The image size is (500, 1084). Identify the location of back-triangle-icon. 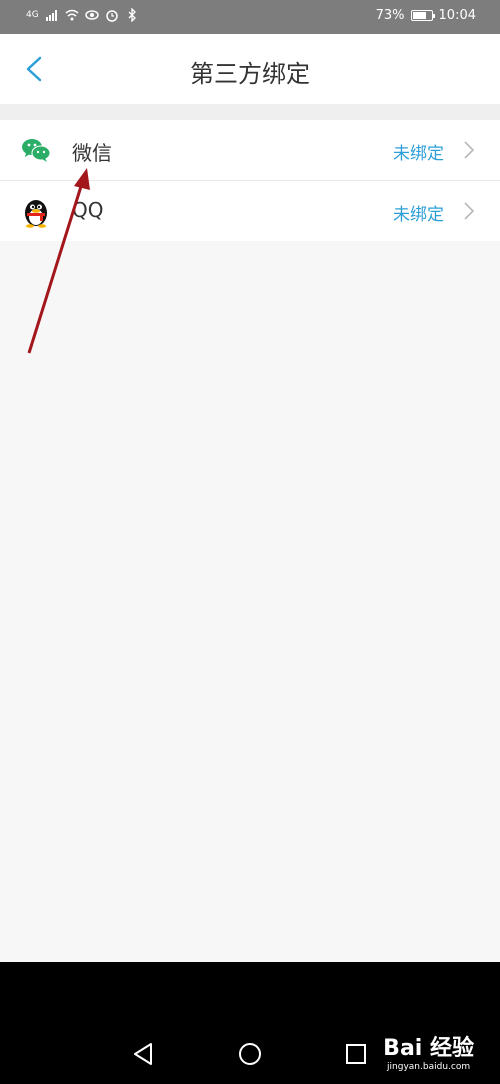
(144, 1054).